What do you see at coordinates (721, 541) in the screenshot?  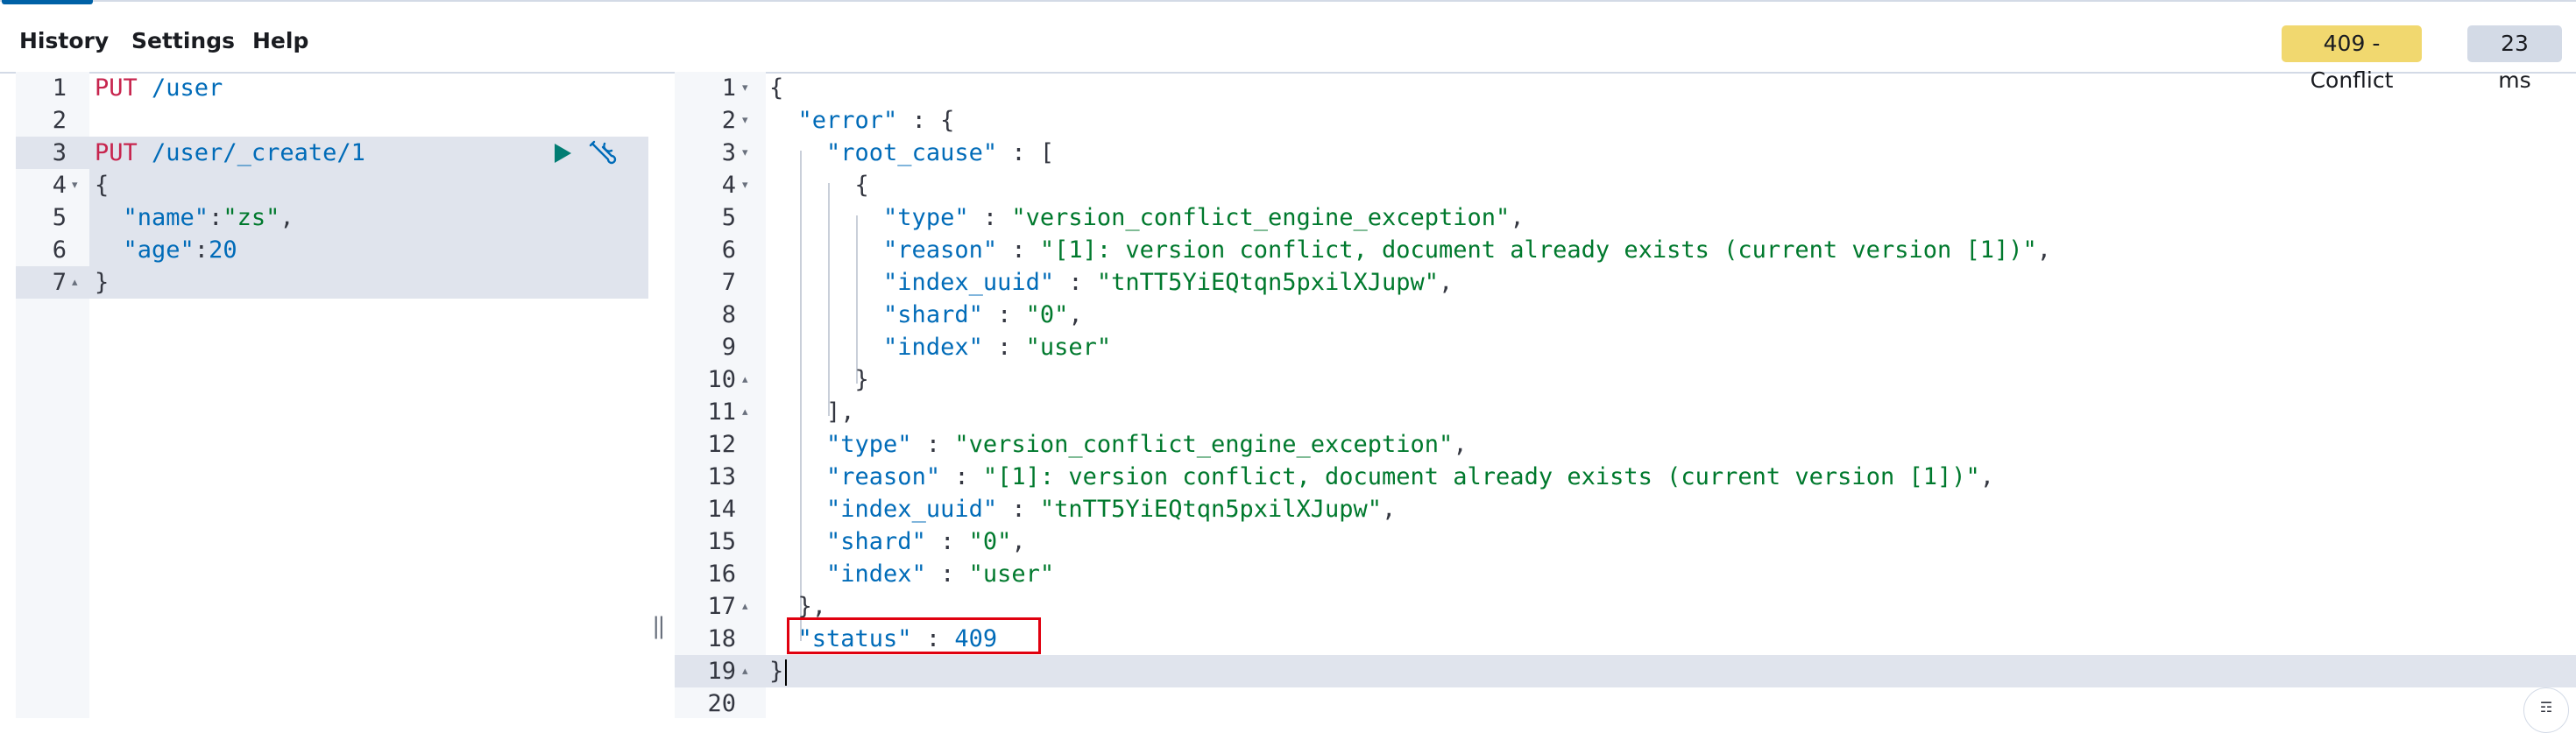 I see `line-number: 15` at bounding box center [721, 541].